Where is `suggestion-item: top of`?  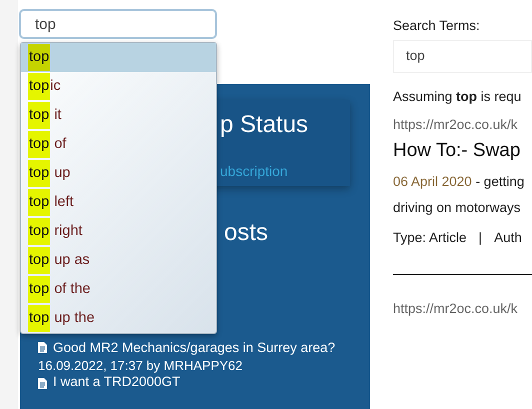 suggestion-item: top of is located at coordinates (118, 144).